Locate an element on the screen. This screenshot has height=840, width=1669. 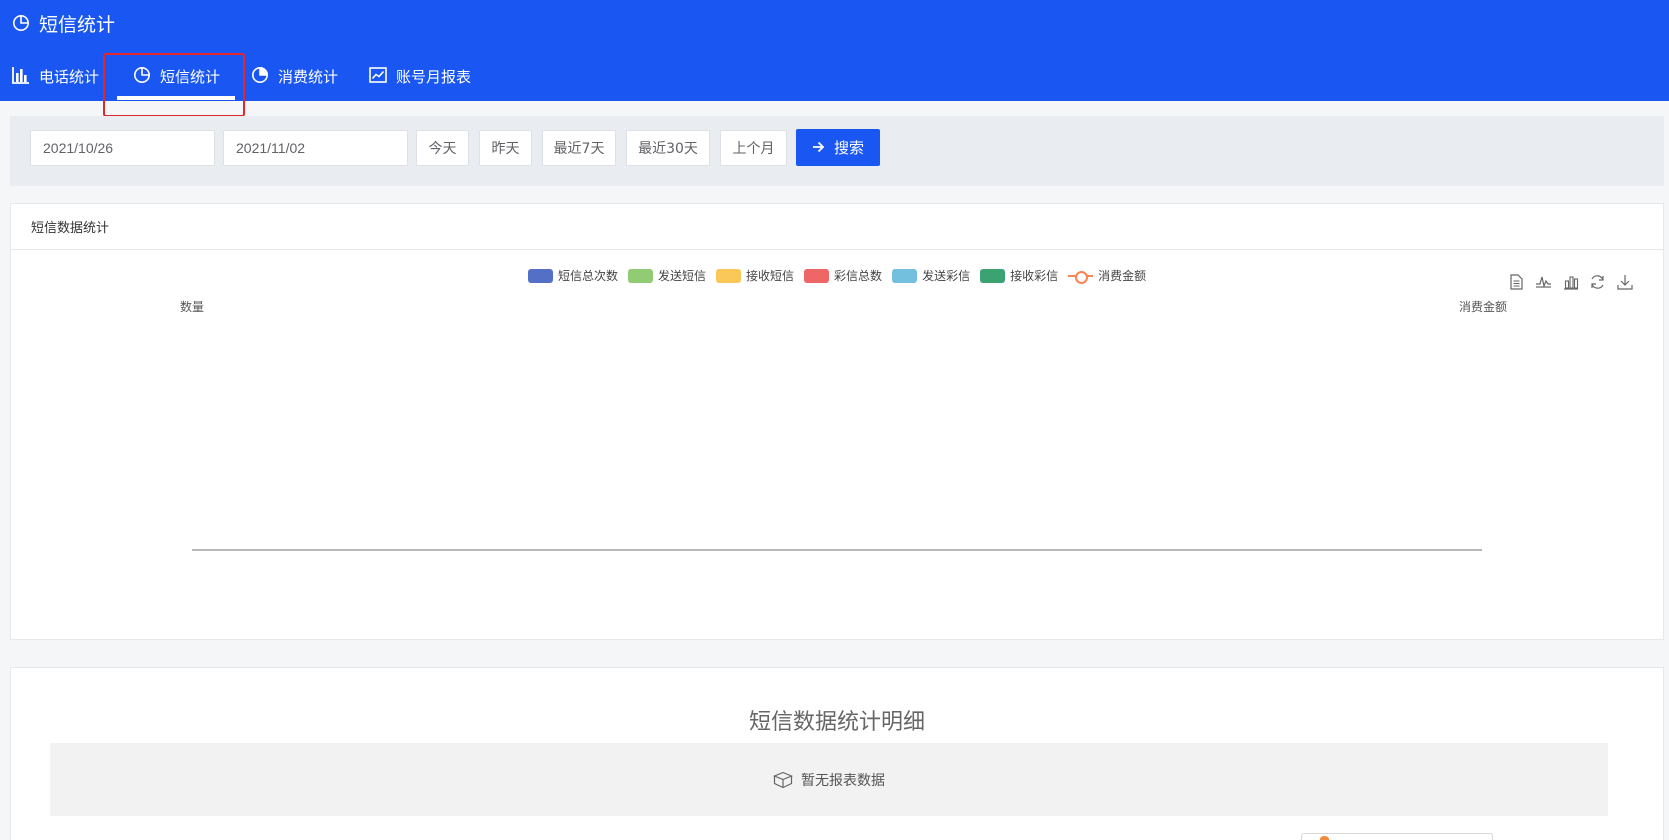
tab-label: 电话统计 is located at coordinates (69, 77).